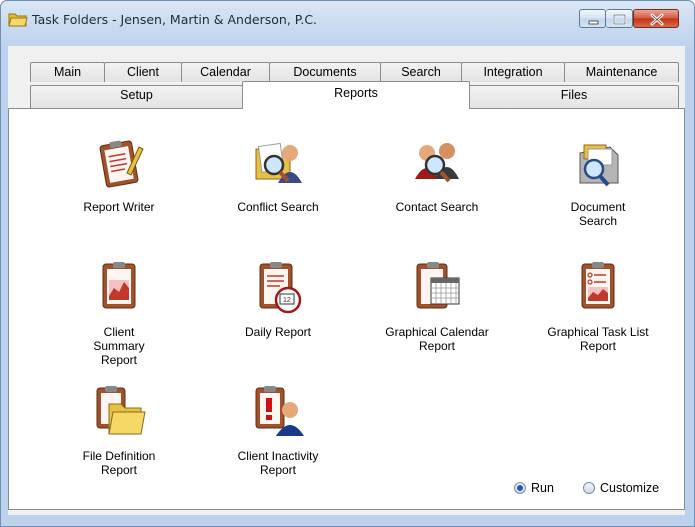 The image size is (695, 527). I want to click on tab-integration: Integration, so click(513, 72).